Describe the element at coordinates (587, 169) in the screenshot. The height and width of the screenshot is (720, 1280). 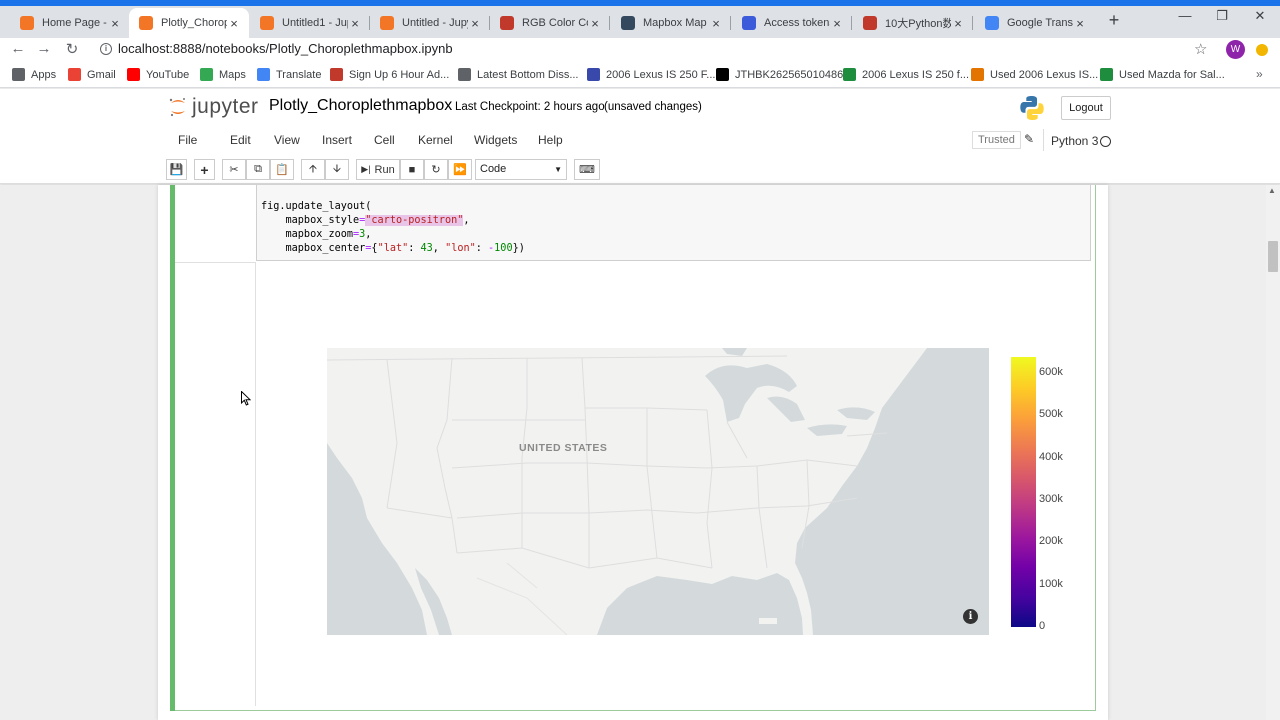
I see `keyboard-shortcuts-icon: ⌨` at that location.